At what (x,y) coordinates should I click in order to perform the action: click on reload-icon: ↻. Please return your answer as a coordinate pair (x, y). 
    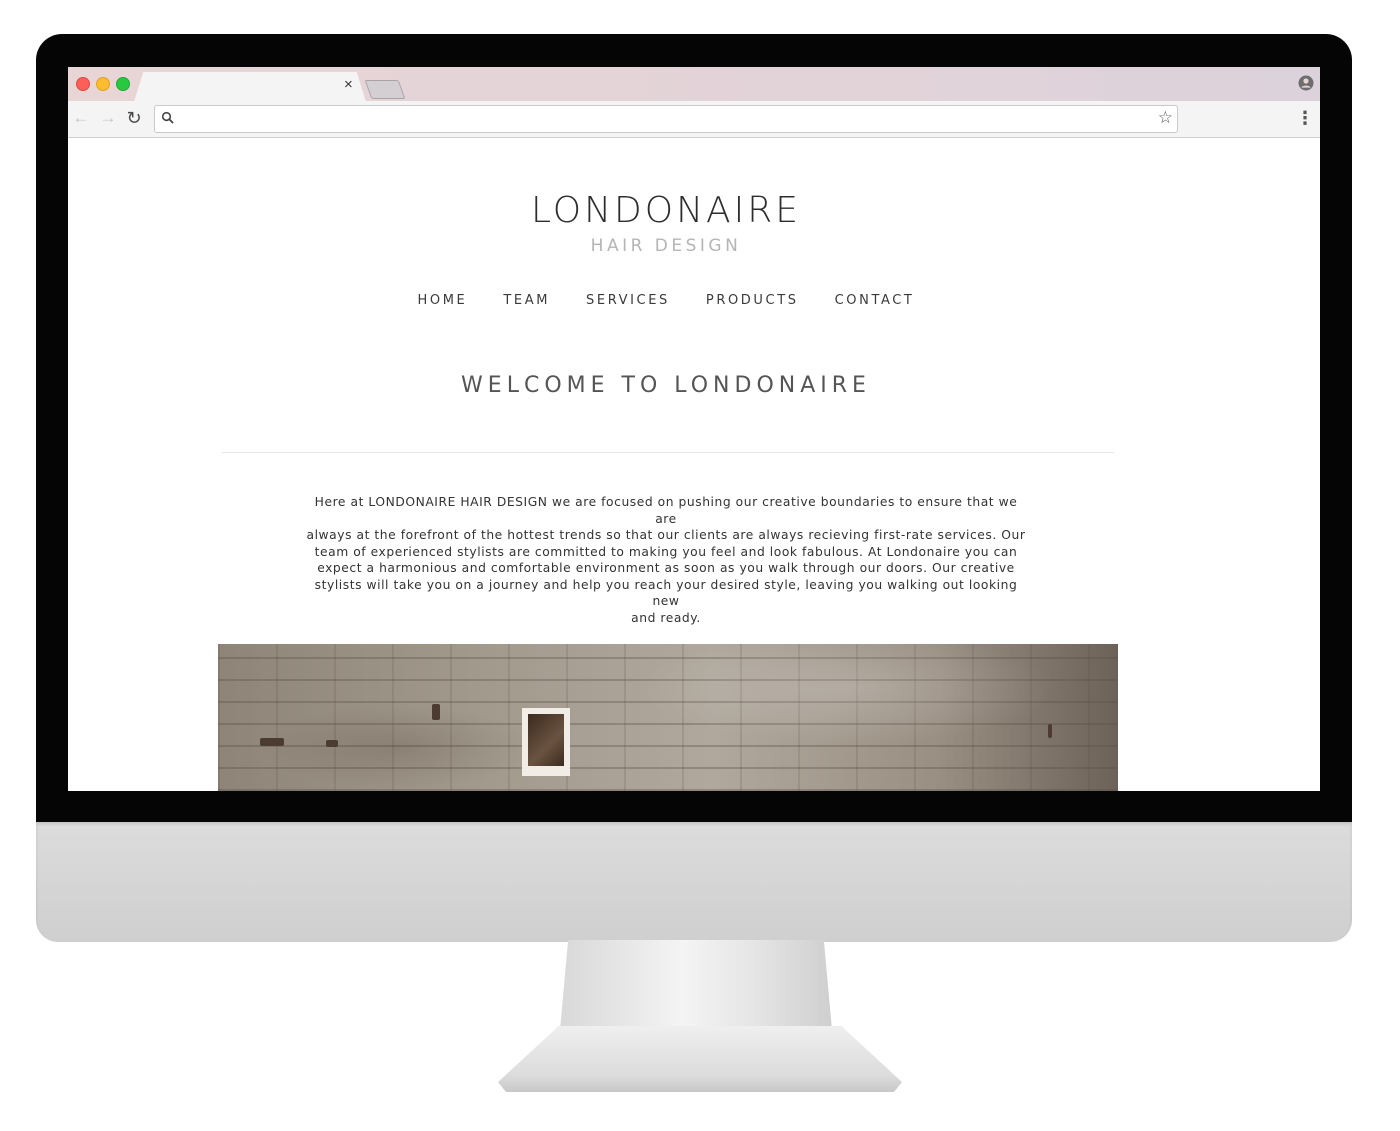
    Looking at the image, I should click on (134, 118).